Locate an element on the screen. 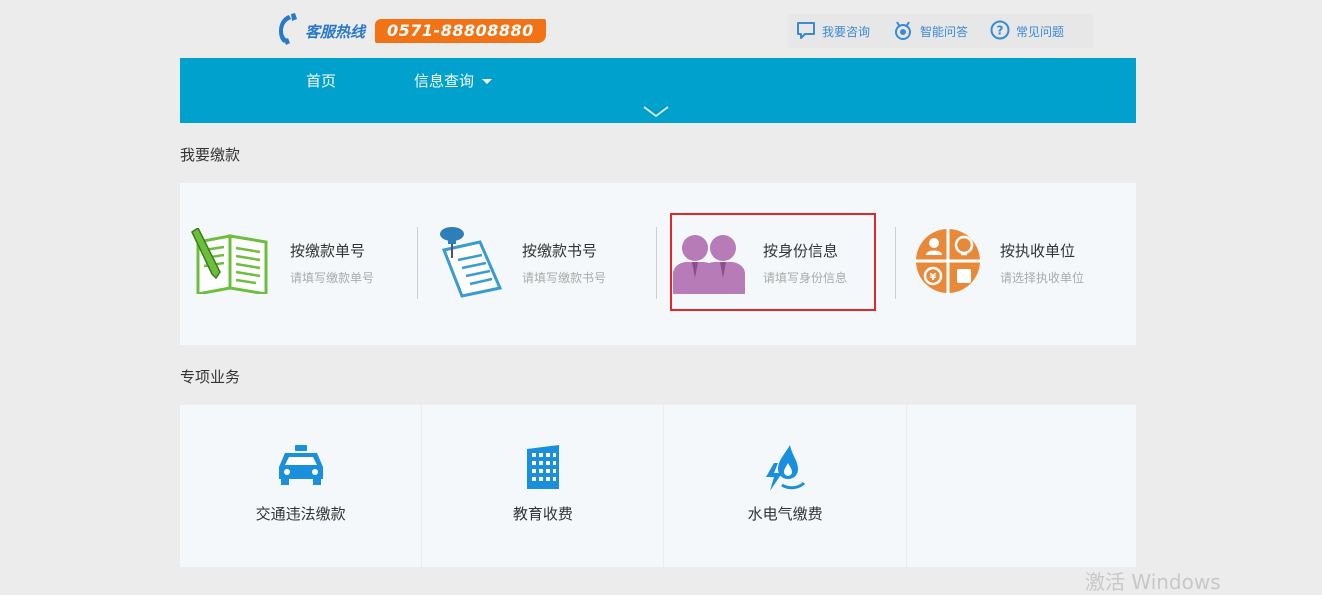 The height and width of the screenshot is (595, 1322). chat-bubble-icon is located at coordinates (806, 31).